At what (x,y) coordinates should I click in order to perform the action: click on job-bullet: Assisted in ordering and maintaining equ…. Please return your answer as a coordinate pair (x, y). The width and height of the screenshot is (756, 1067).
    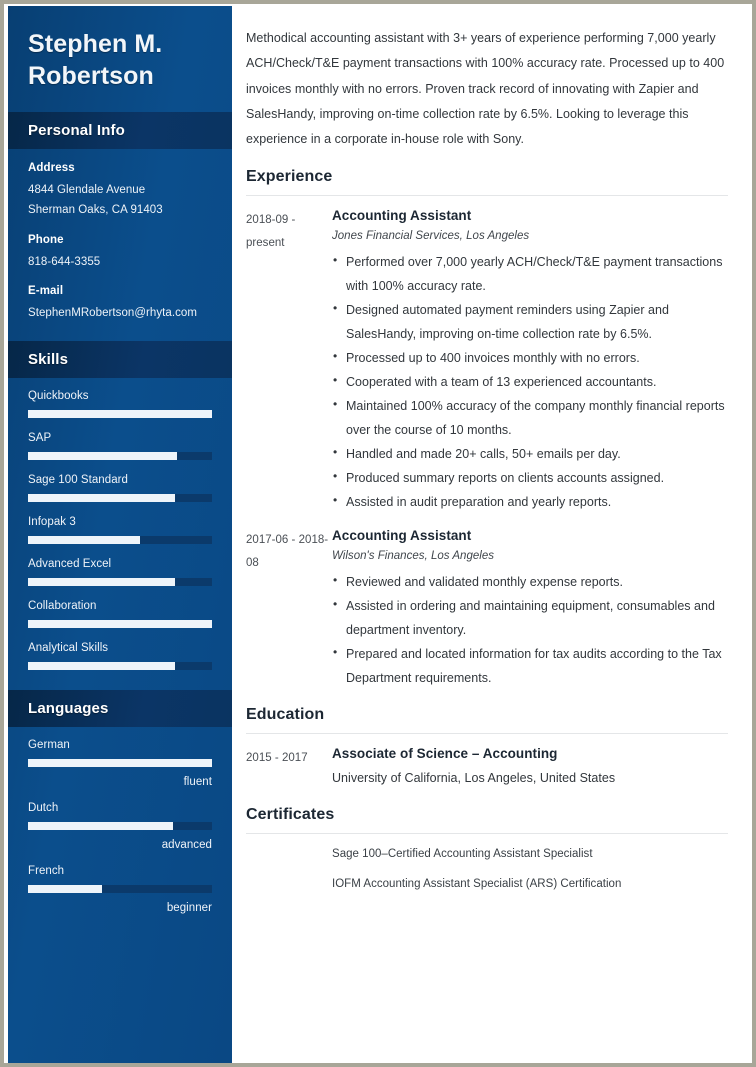
    Looking at the image, I should click on (530, 617).